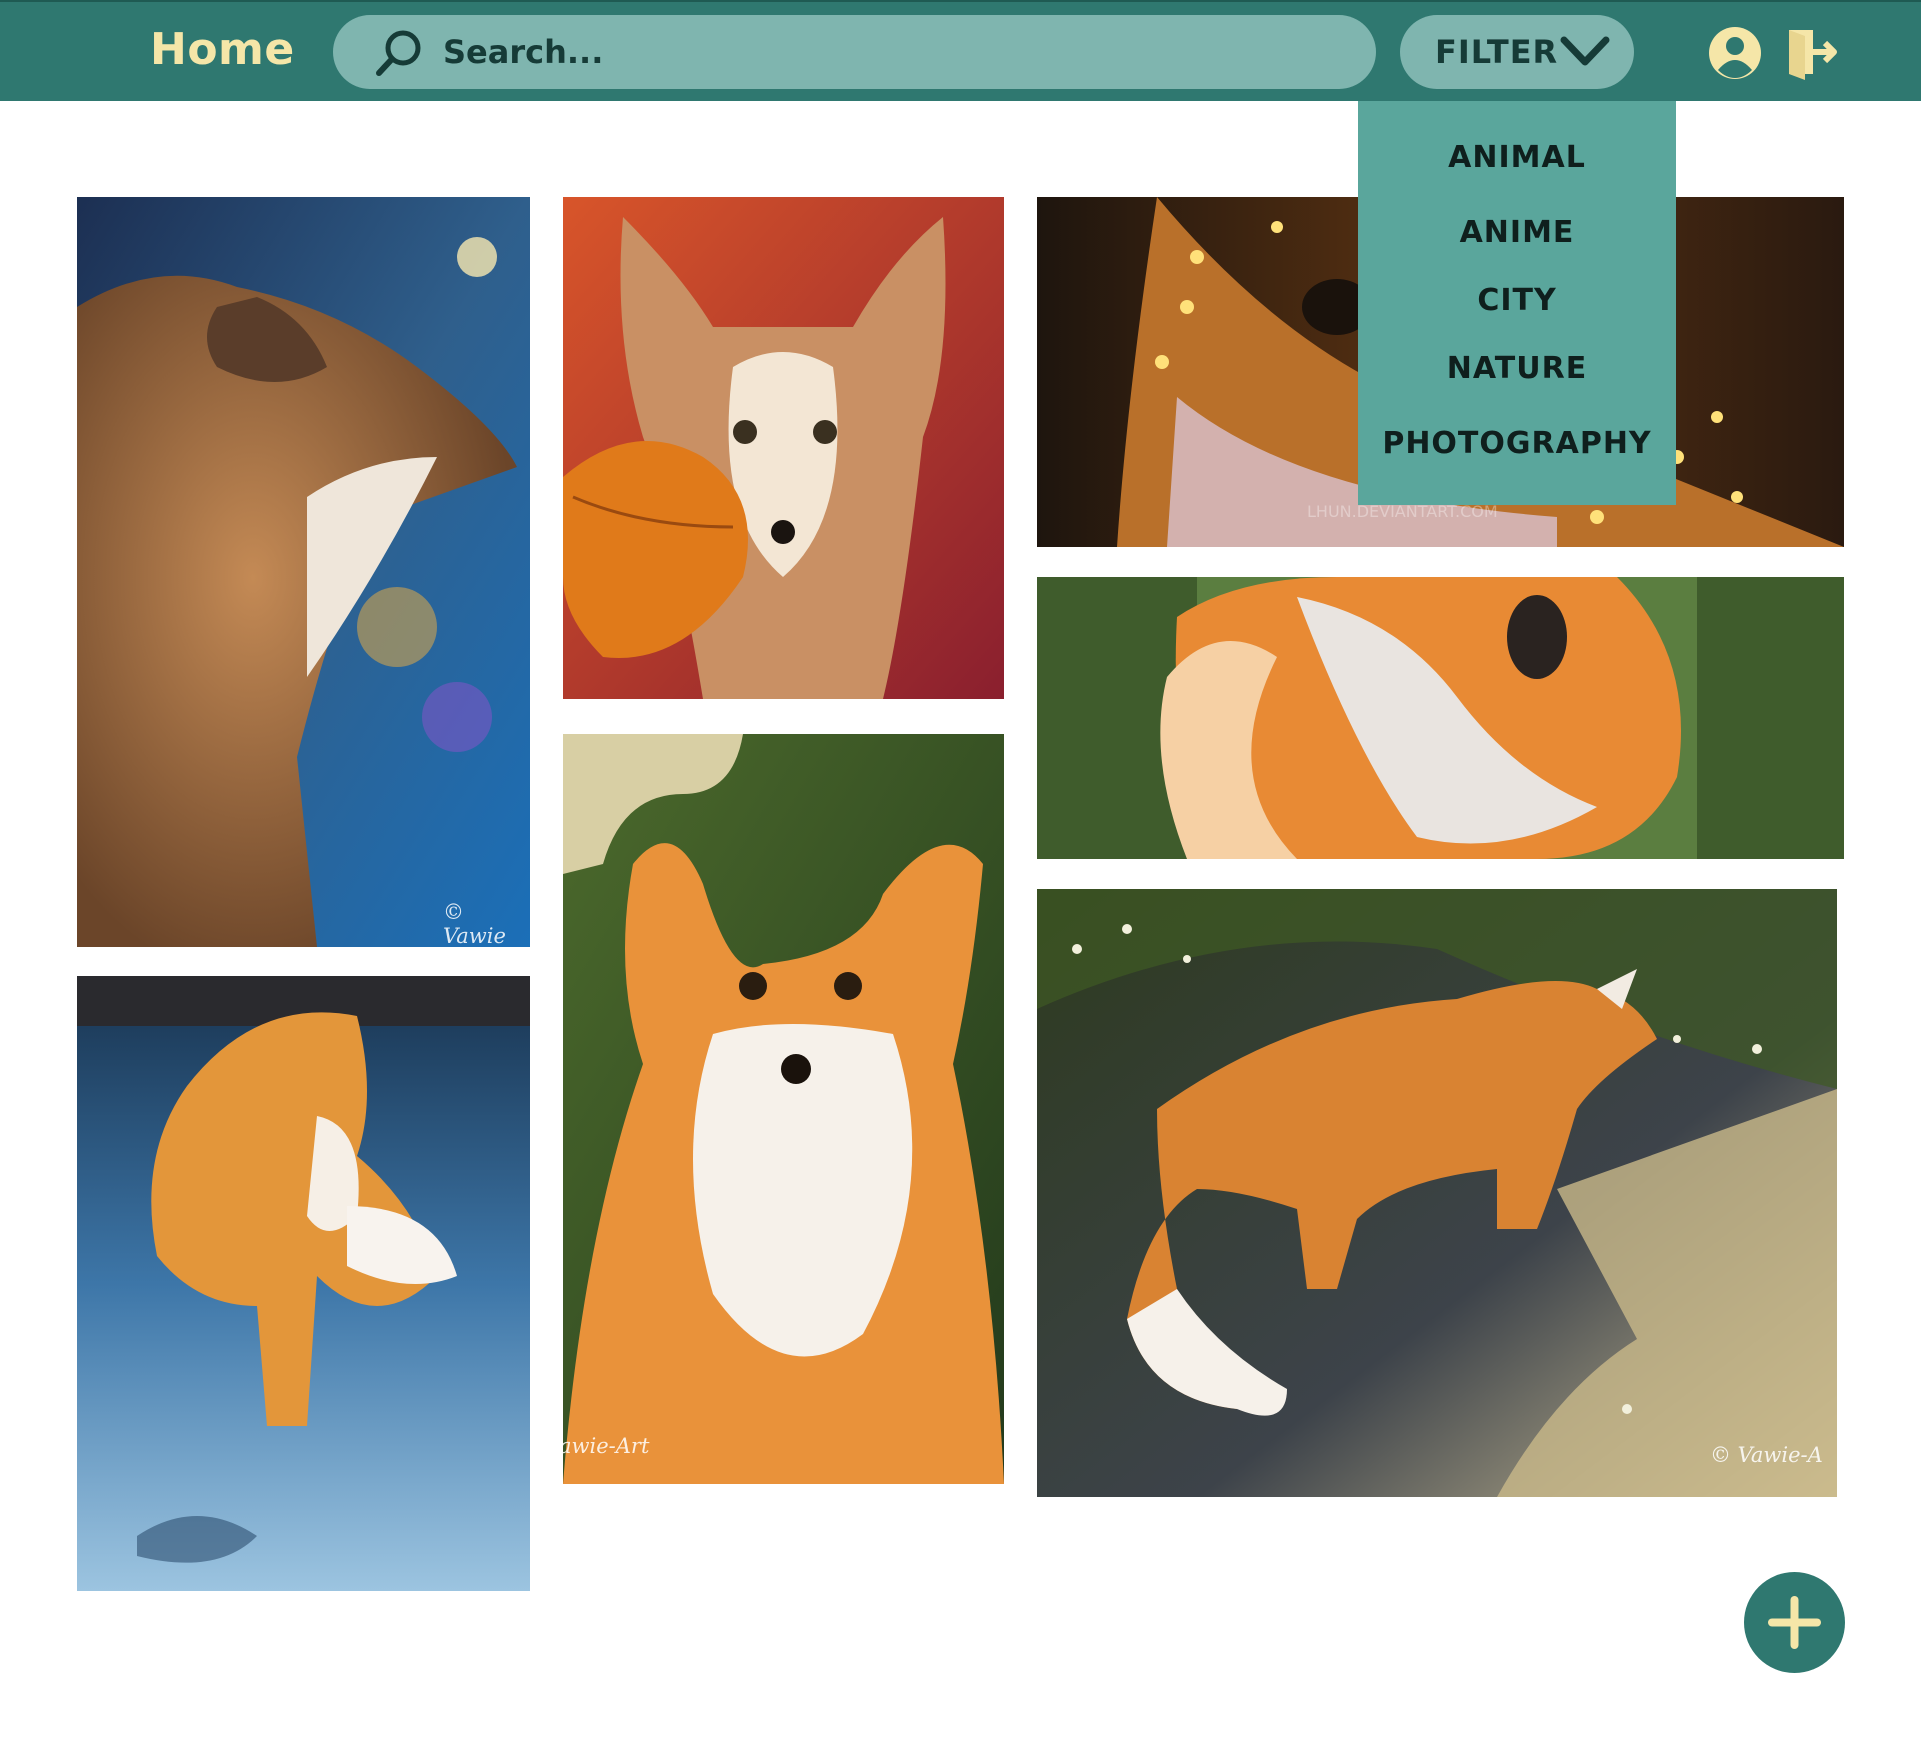  What do you see at coordinates (1811, 52) in the screenshot?
I see `logout-icon` at bounding box center [1811, 52].